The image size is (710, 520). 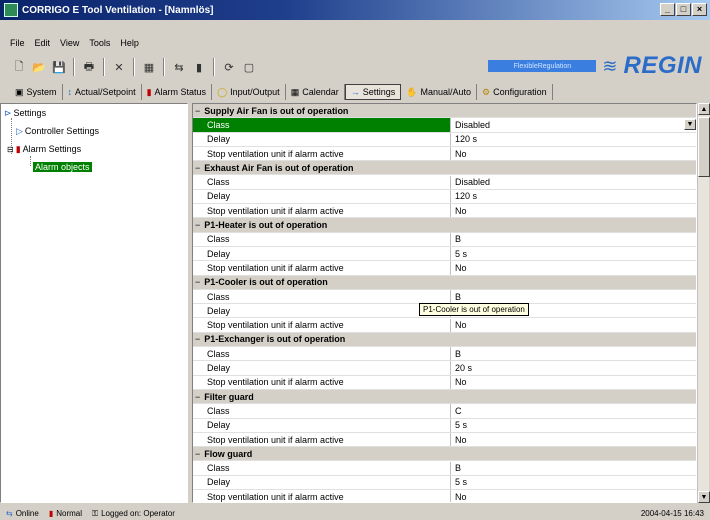 I want to click on refresh-icon: ⟳, so click(x=229, y=67).